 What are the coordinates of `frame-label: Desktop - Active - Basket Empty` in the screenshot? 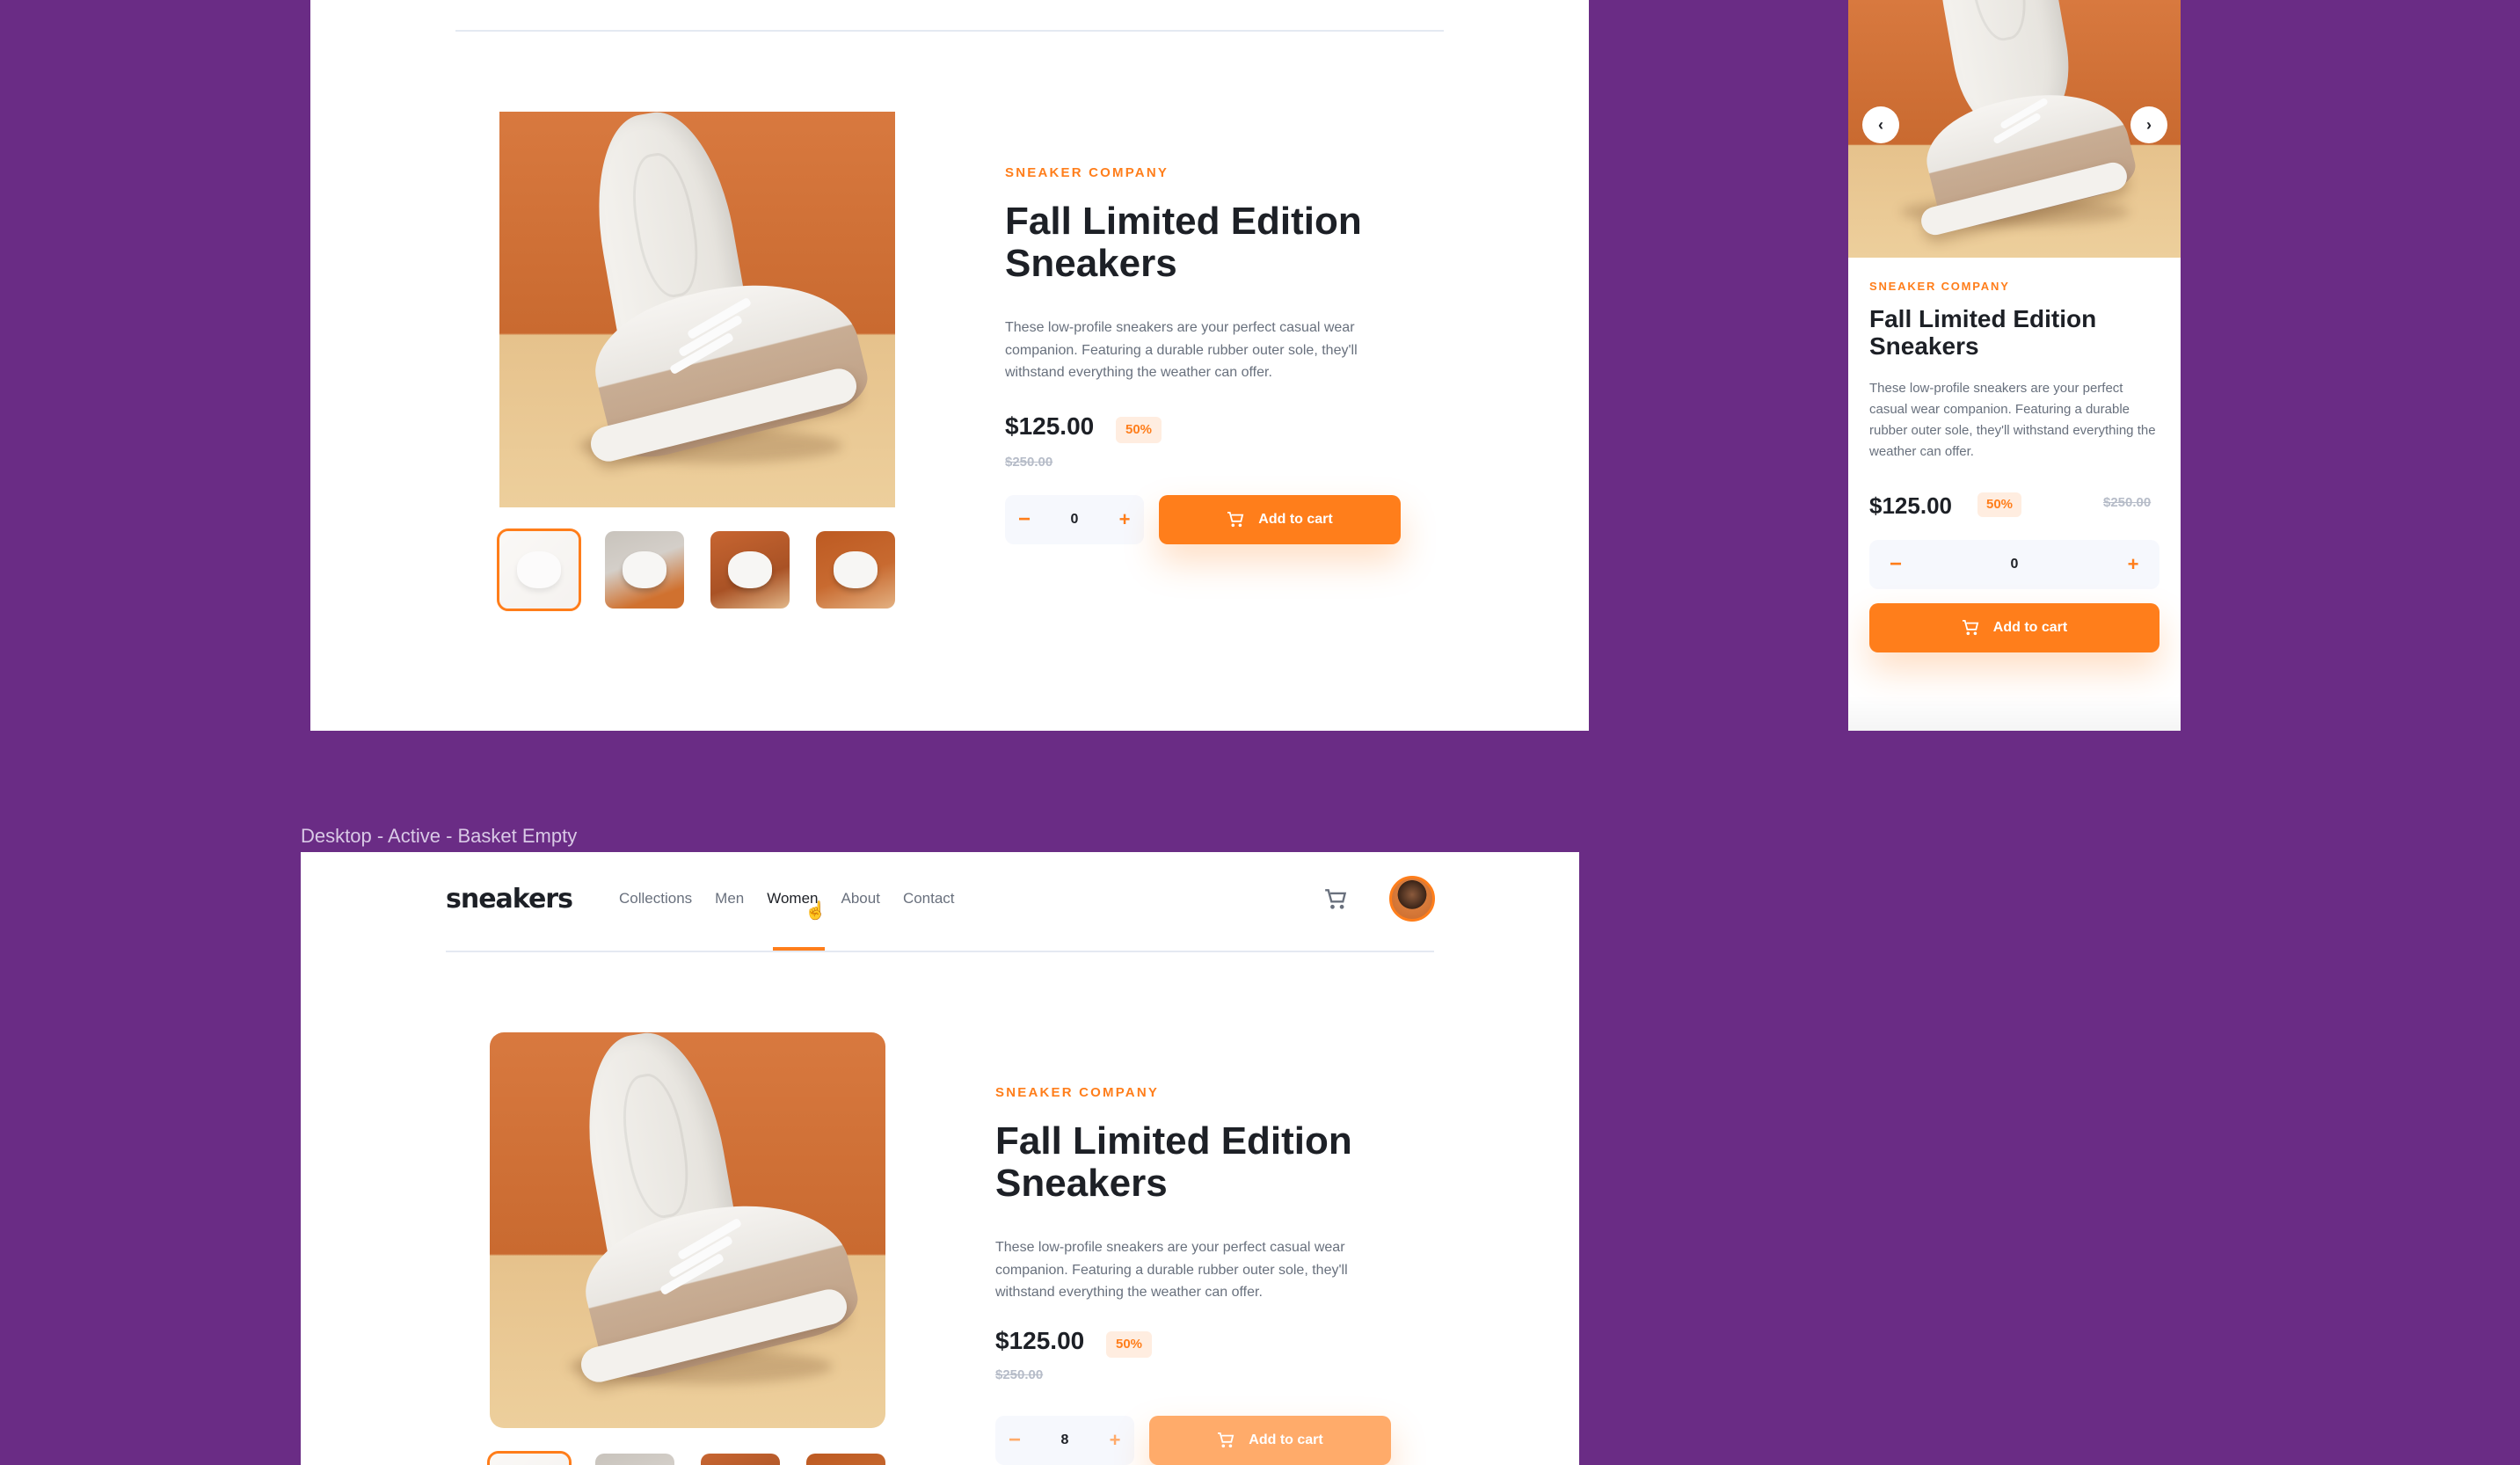 It's located at (439, 836).